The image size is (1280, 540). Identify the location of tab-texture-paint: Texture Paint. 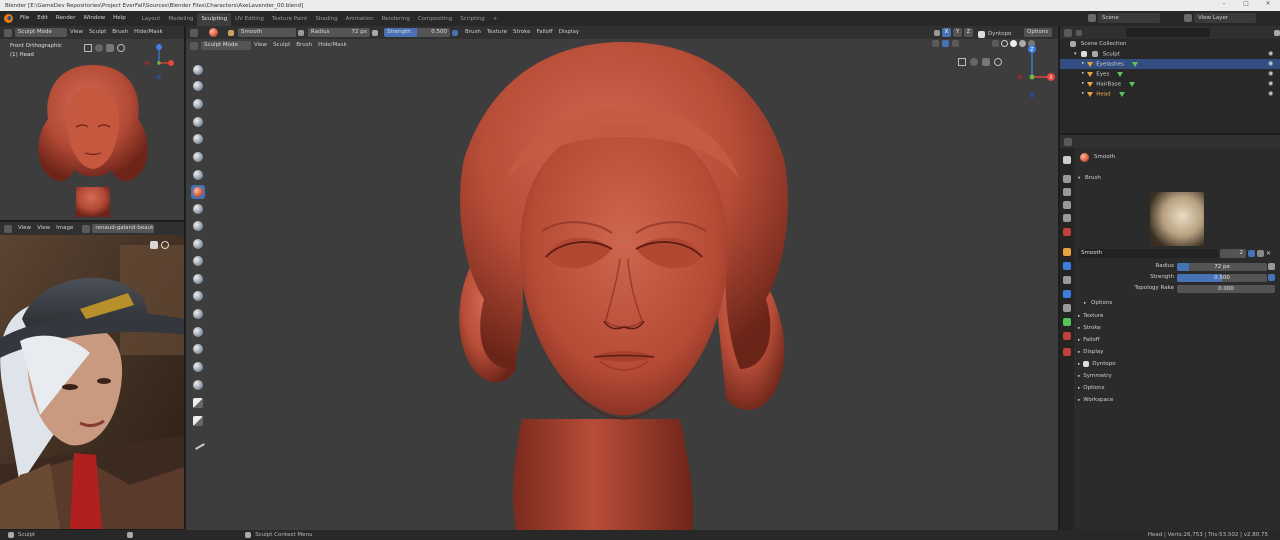
(290, 19).